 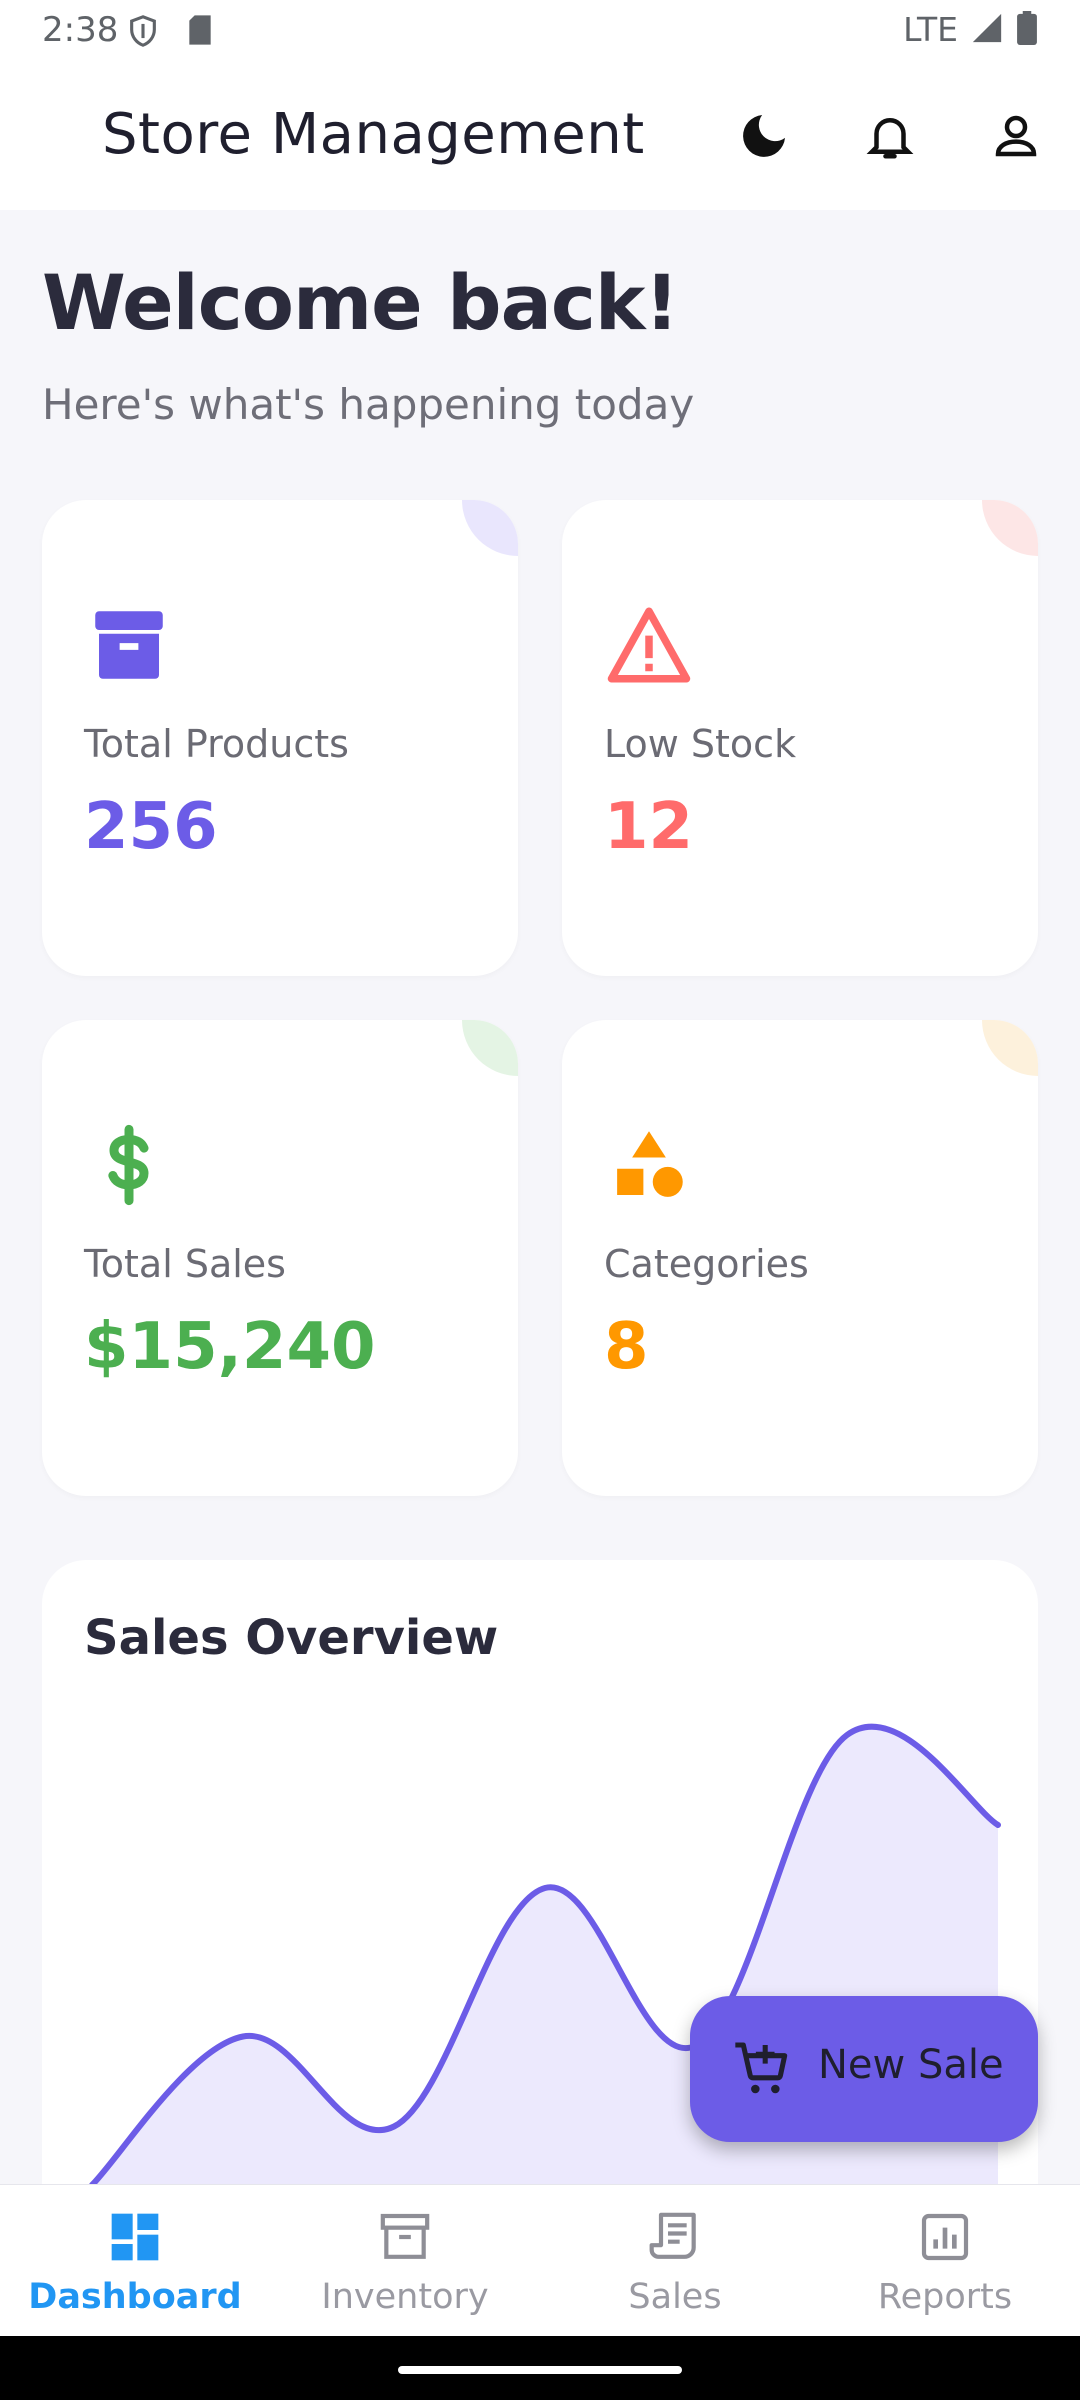 I want to click on add-cart-icon, so click(x=762, y=2071).